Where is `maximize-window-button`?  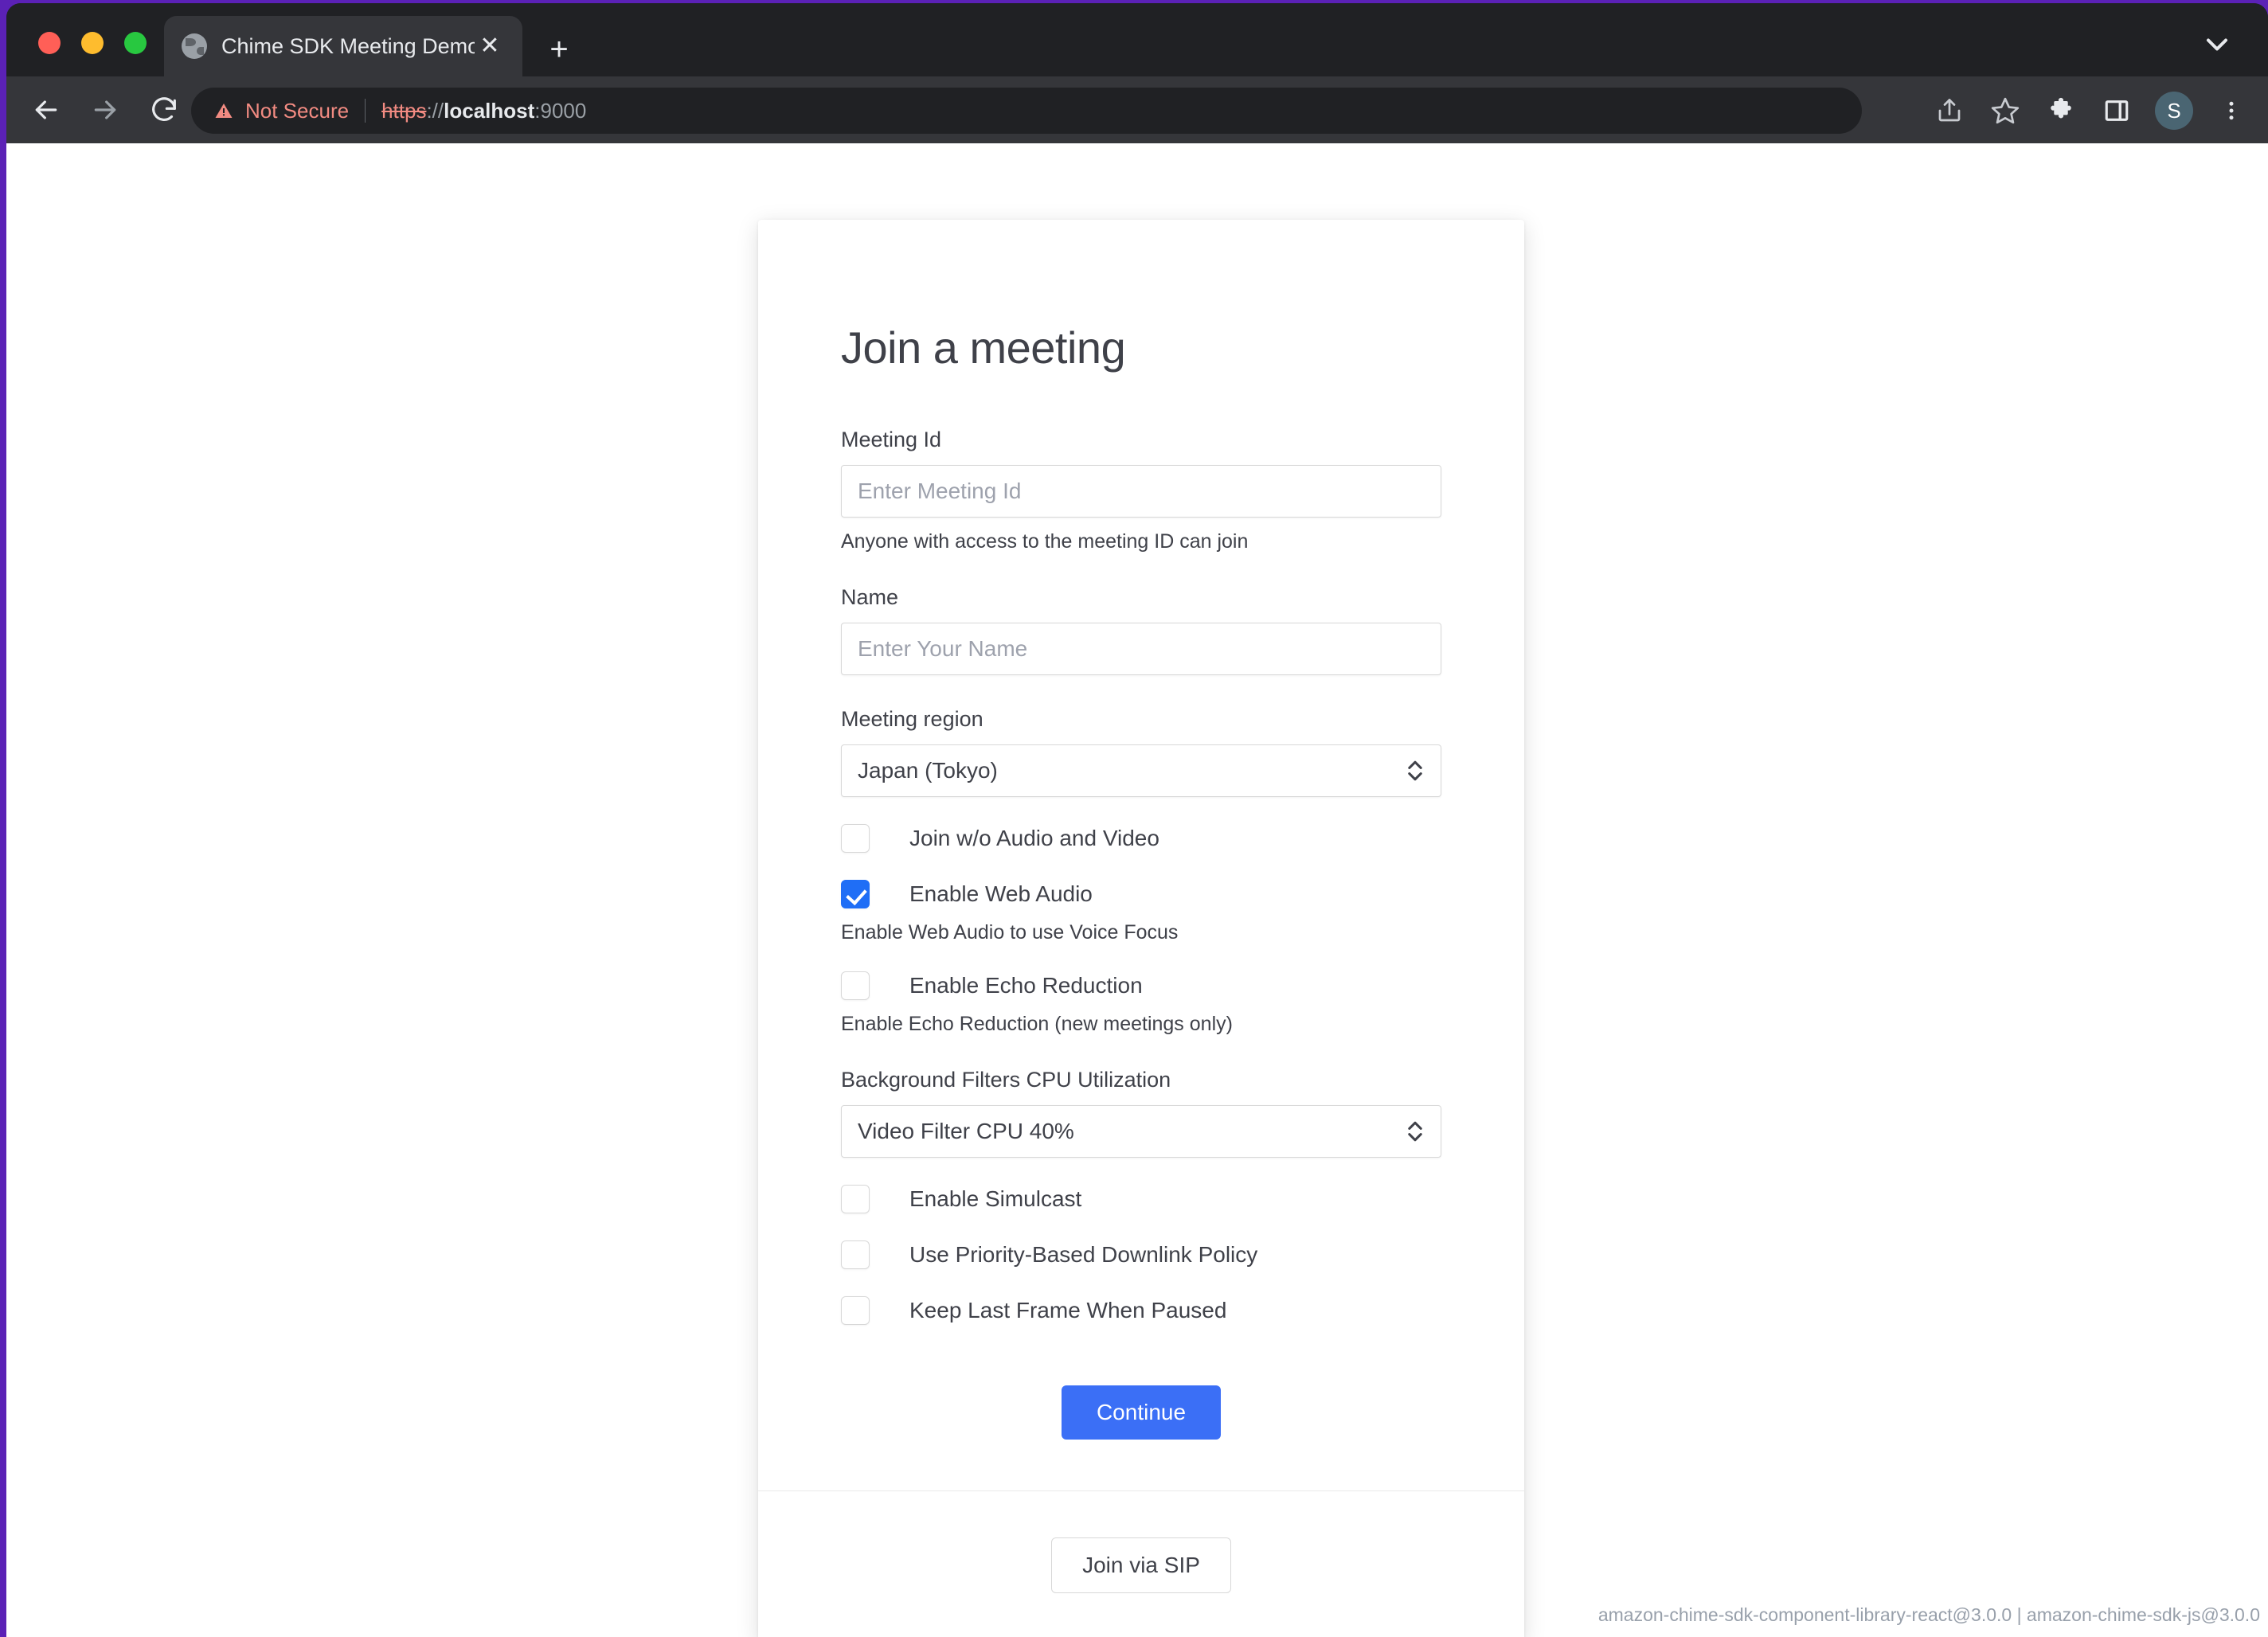 maximize-window-button is located at coordinates (135, 43).